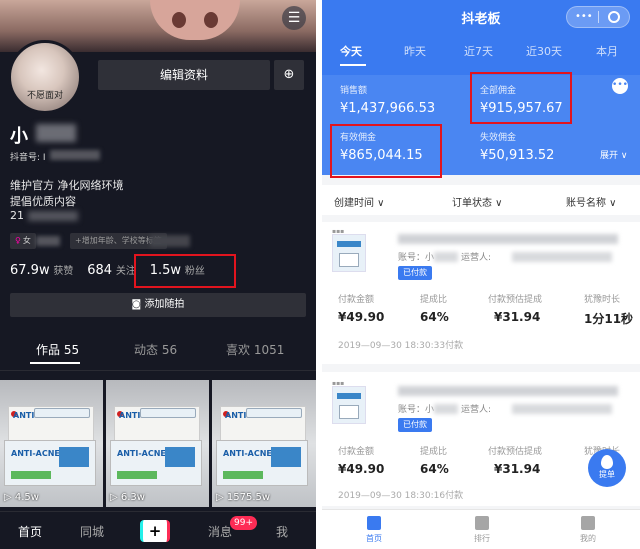 This screenshot has width=640, height=549. Describe the element at coordinates (126, 271) in the screenshot. I see `following-label: 关注` at that location.